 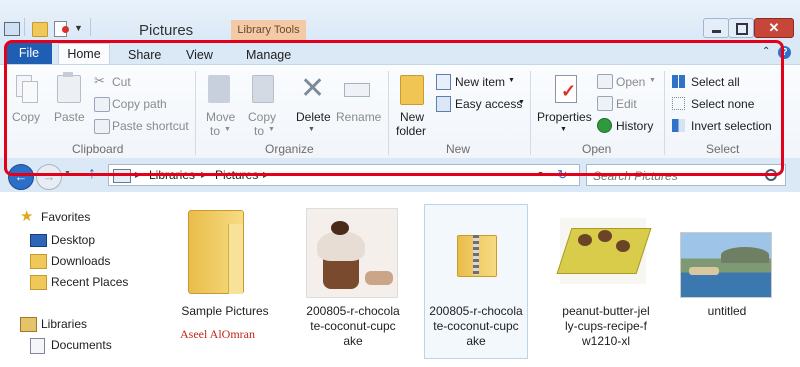 I want to click on nav-item-downloads: Downloads, so click(x=90, y=261).